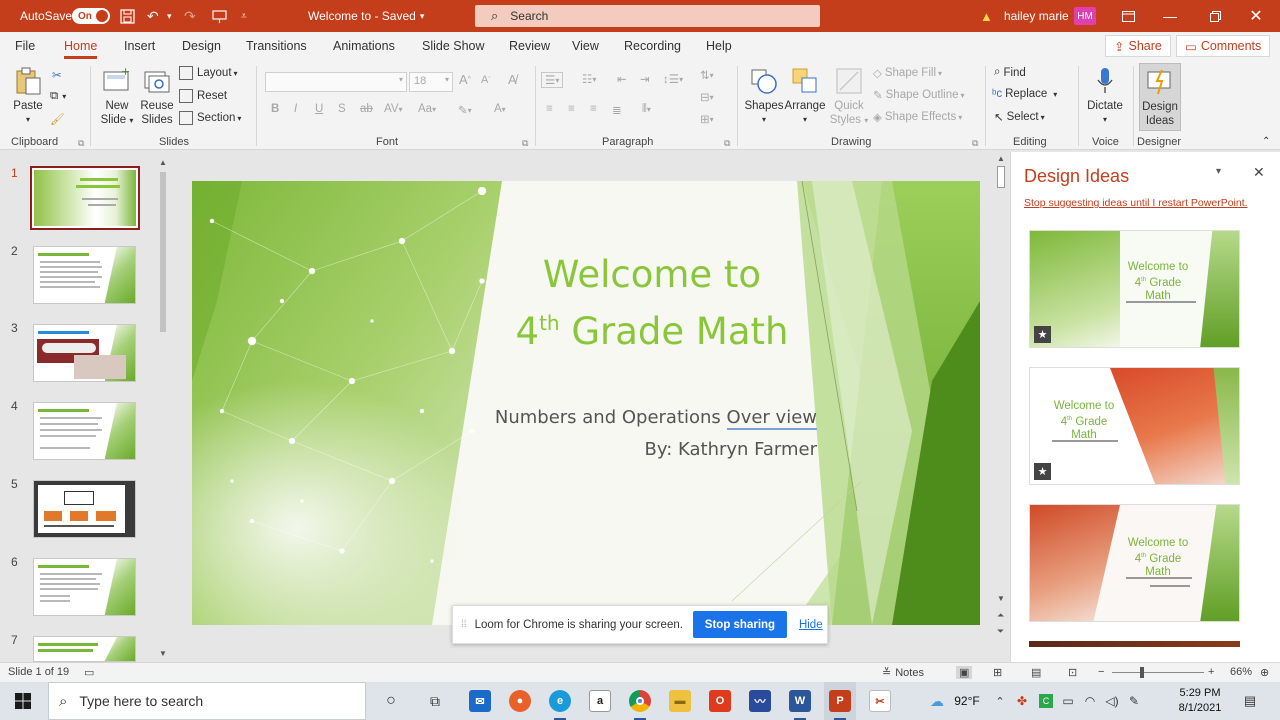  I want to click on format-painter-icon: 🖌, so click(57, 119).